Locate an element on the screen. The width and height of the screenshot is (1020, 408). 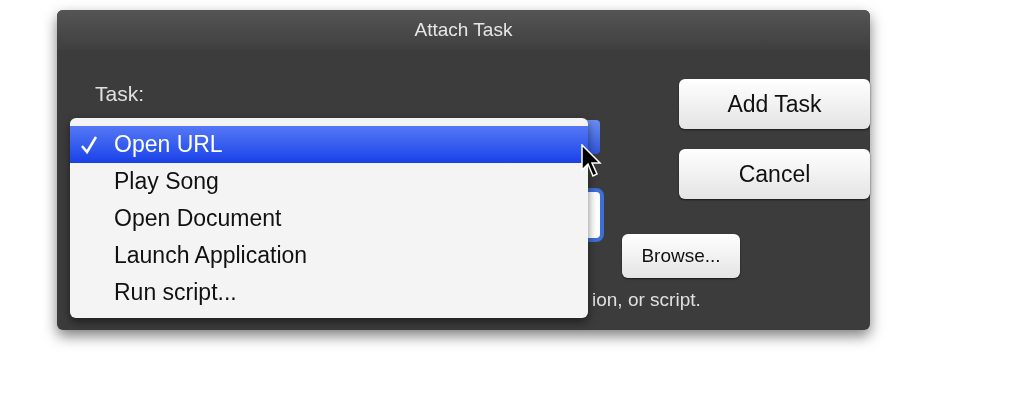
checkmark-icon is located at coordinates (89, 144).